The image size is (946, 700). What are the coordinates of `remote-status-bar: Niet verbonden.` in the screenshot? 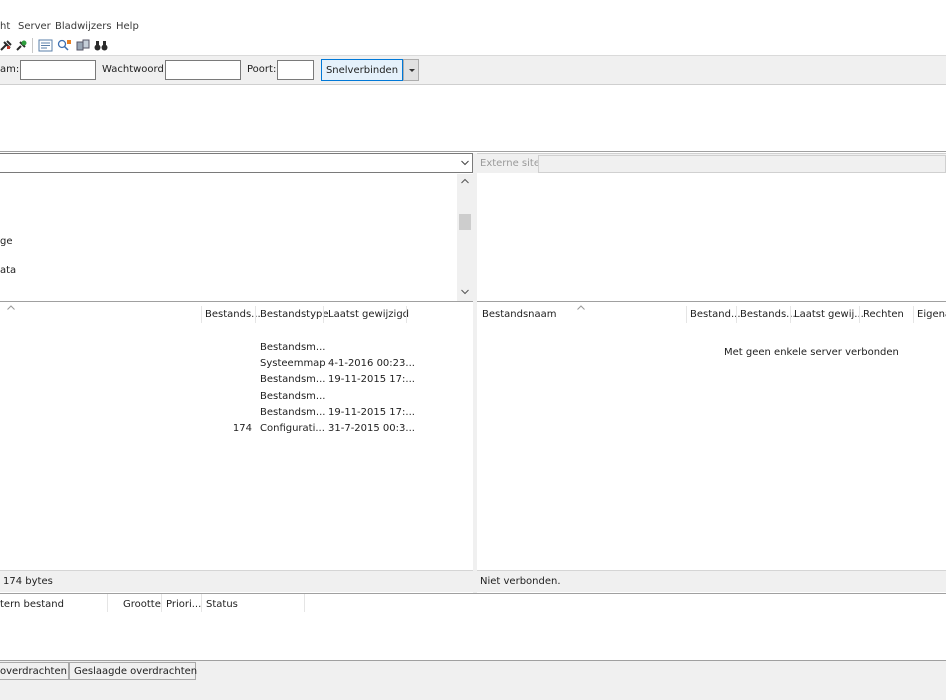 It's located at (711, 581).